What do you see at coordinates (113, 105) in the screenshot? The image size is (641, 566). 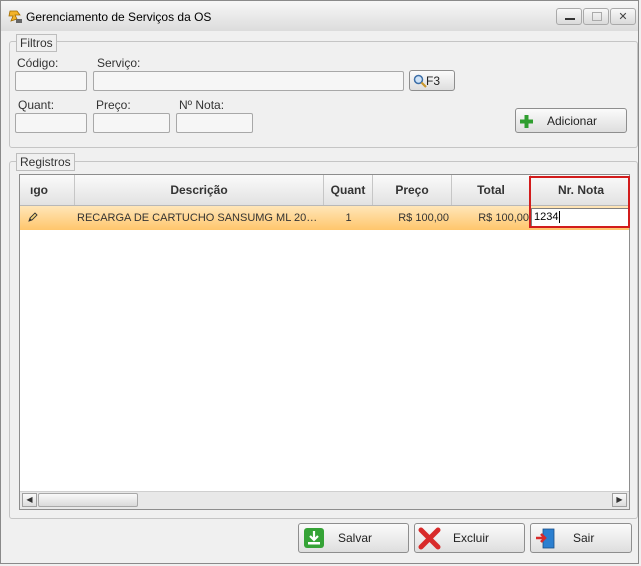 I see `preco-label: Preço:` at bounding box center [113, 105].